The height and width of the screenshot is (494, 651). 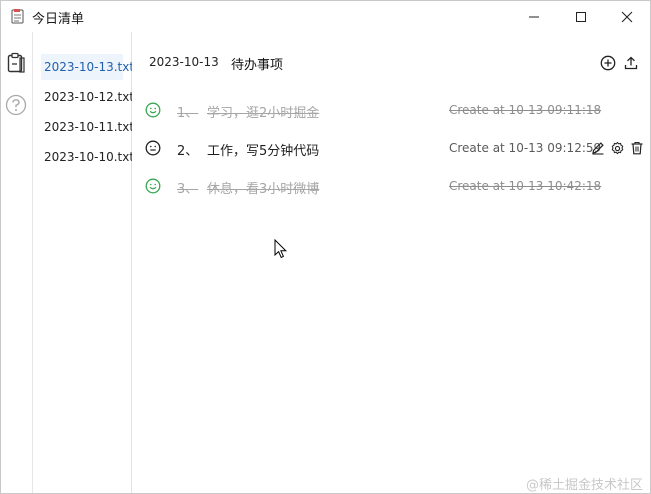 I want to click on file-item-2023-10-12: 2023-10-12.txt, so click(x=87, y=97).